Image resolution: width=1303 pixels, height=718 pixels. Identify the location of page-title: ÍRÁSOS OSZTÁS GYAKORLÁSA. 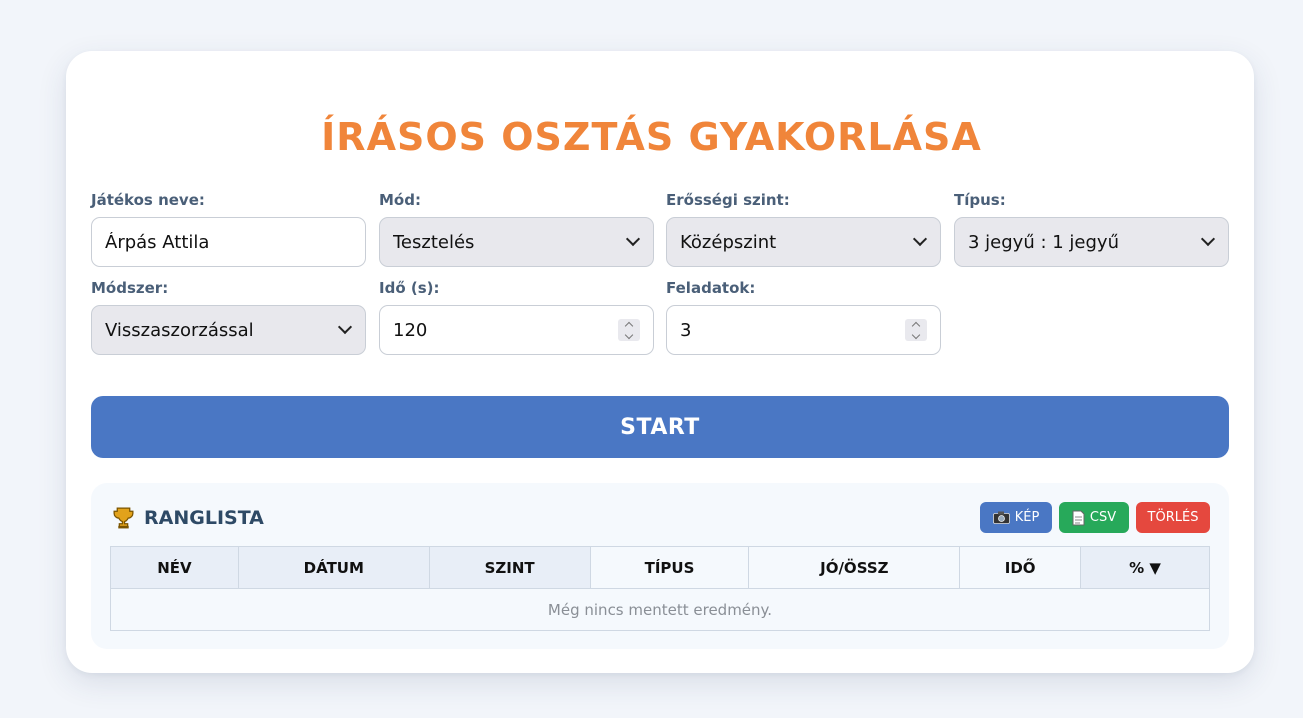
(651, 137).